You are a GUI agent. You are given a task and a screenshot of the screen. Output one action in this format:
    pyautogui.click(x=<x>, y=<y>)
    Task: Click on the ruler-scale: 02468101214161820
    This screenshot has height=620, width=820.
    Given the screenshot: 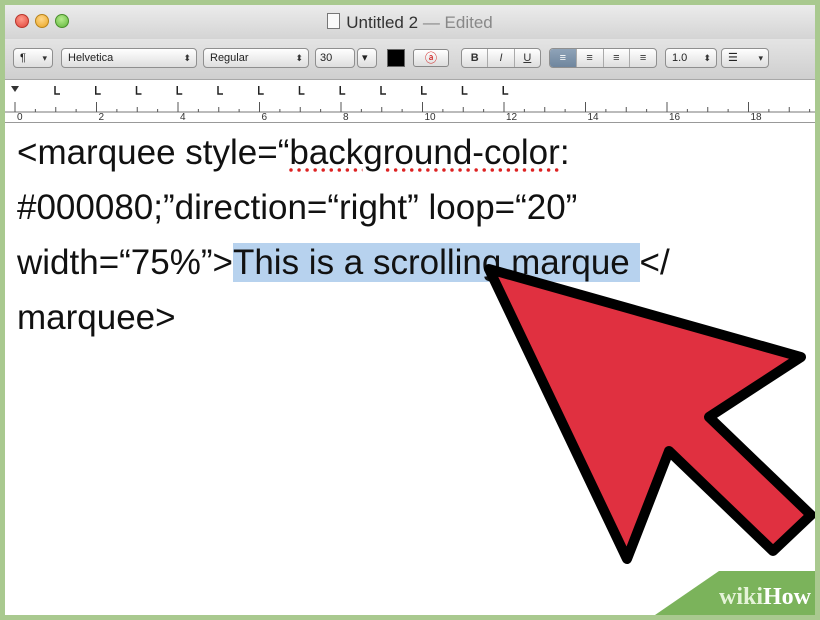 What is the action you would take?
    pyautogui.click(x=410, y=104)
    